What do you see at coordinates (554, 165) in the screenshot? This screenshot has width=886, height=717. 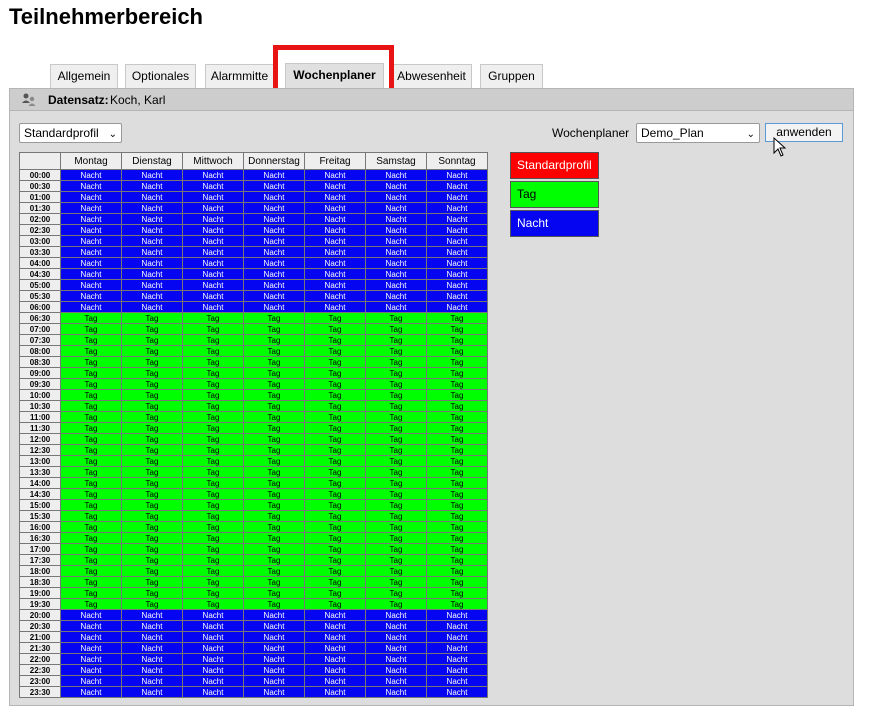 I see `legend-standardprofil: Standardprofil` at bounding box center [554, 165].